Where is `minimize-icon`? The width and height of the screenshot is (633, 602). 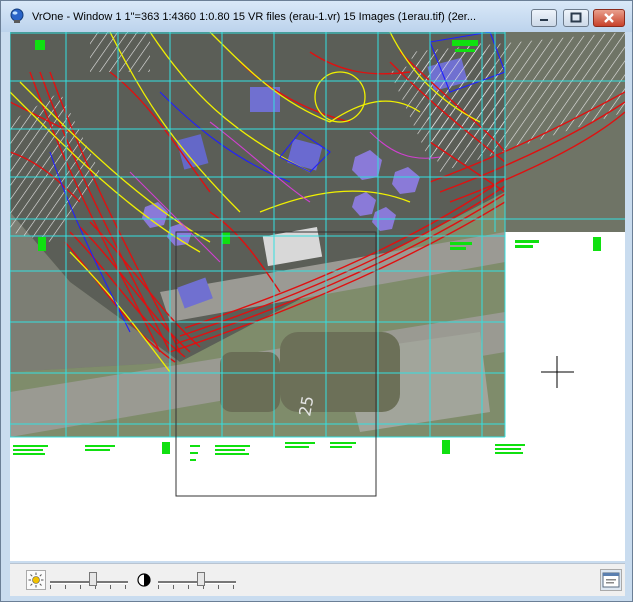
minimize-icon is located at coordinates (544, 20).